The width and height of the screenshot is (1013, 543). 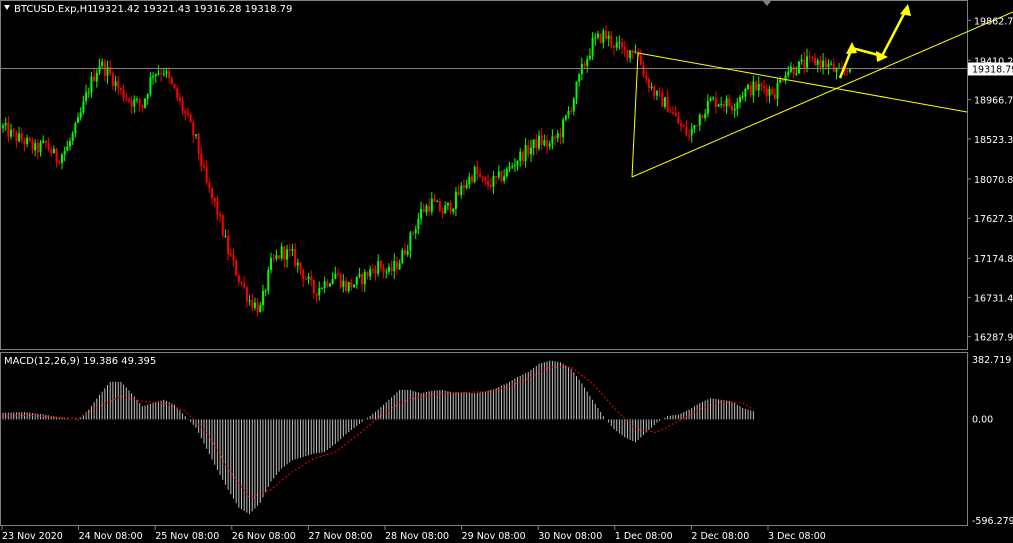 I want to click on projection-arrows, so click(x=874, y=41).